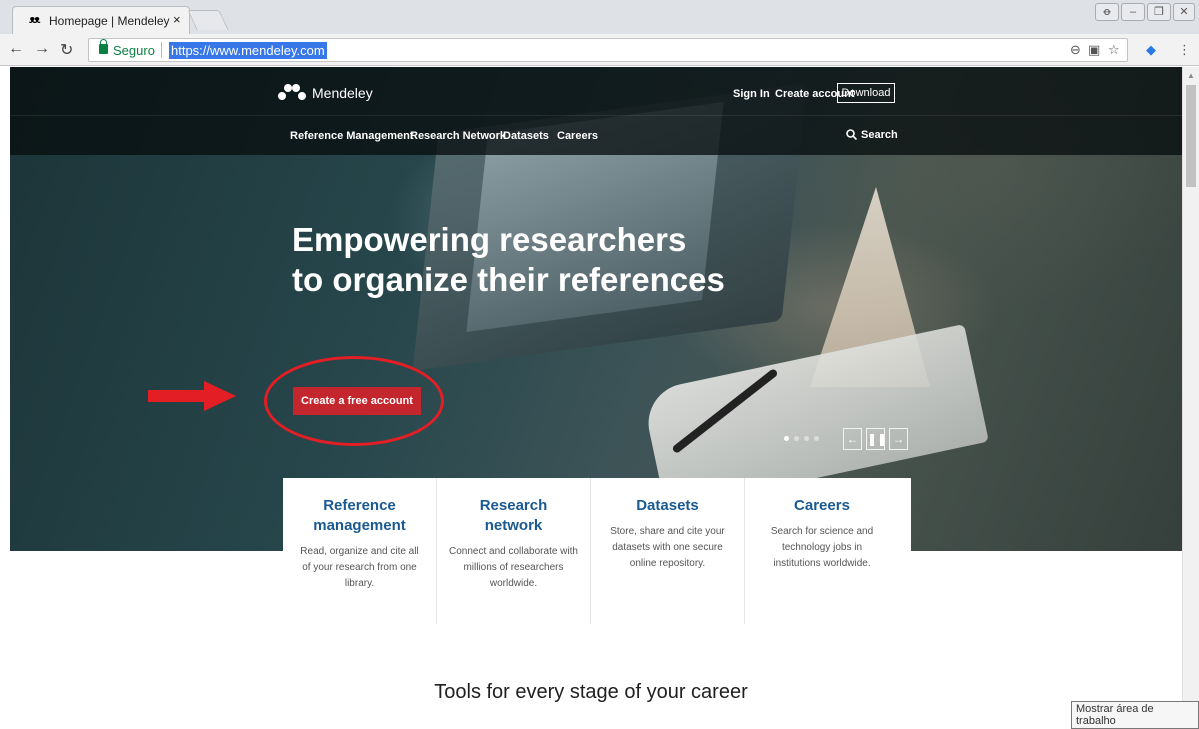 This screenshot has width=1199, height=729. I want to click on user-profile-icon: ꝋ, so click(1107, 12).